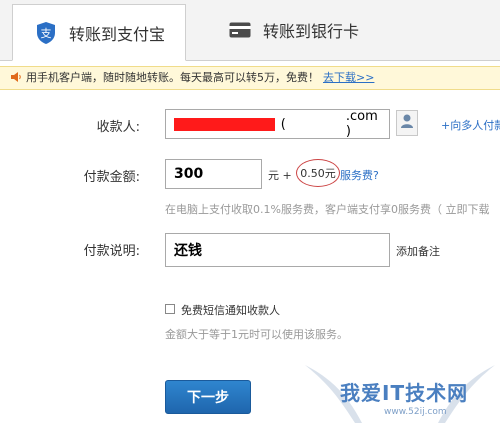 The width and height of the screenshot is (500, 430). Describe the element at coordinates (118, 127) in the screenshot. I see `recipient-label: 收款人:` at that location.